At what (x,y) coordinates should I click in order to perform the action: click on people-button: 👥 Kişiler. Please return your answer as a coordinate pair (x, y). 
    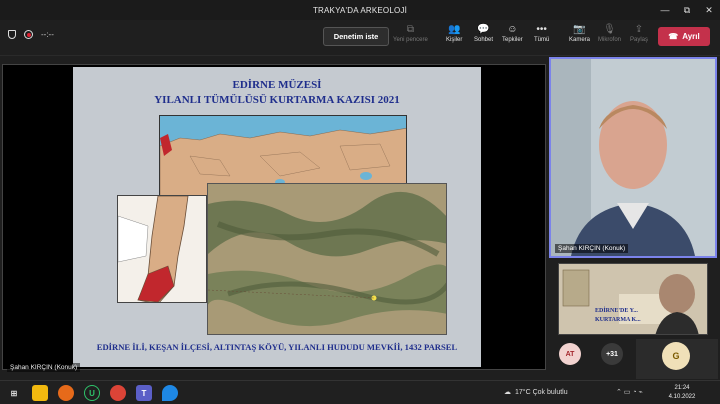
    Looking at the image, I should click on (454, 33).